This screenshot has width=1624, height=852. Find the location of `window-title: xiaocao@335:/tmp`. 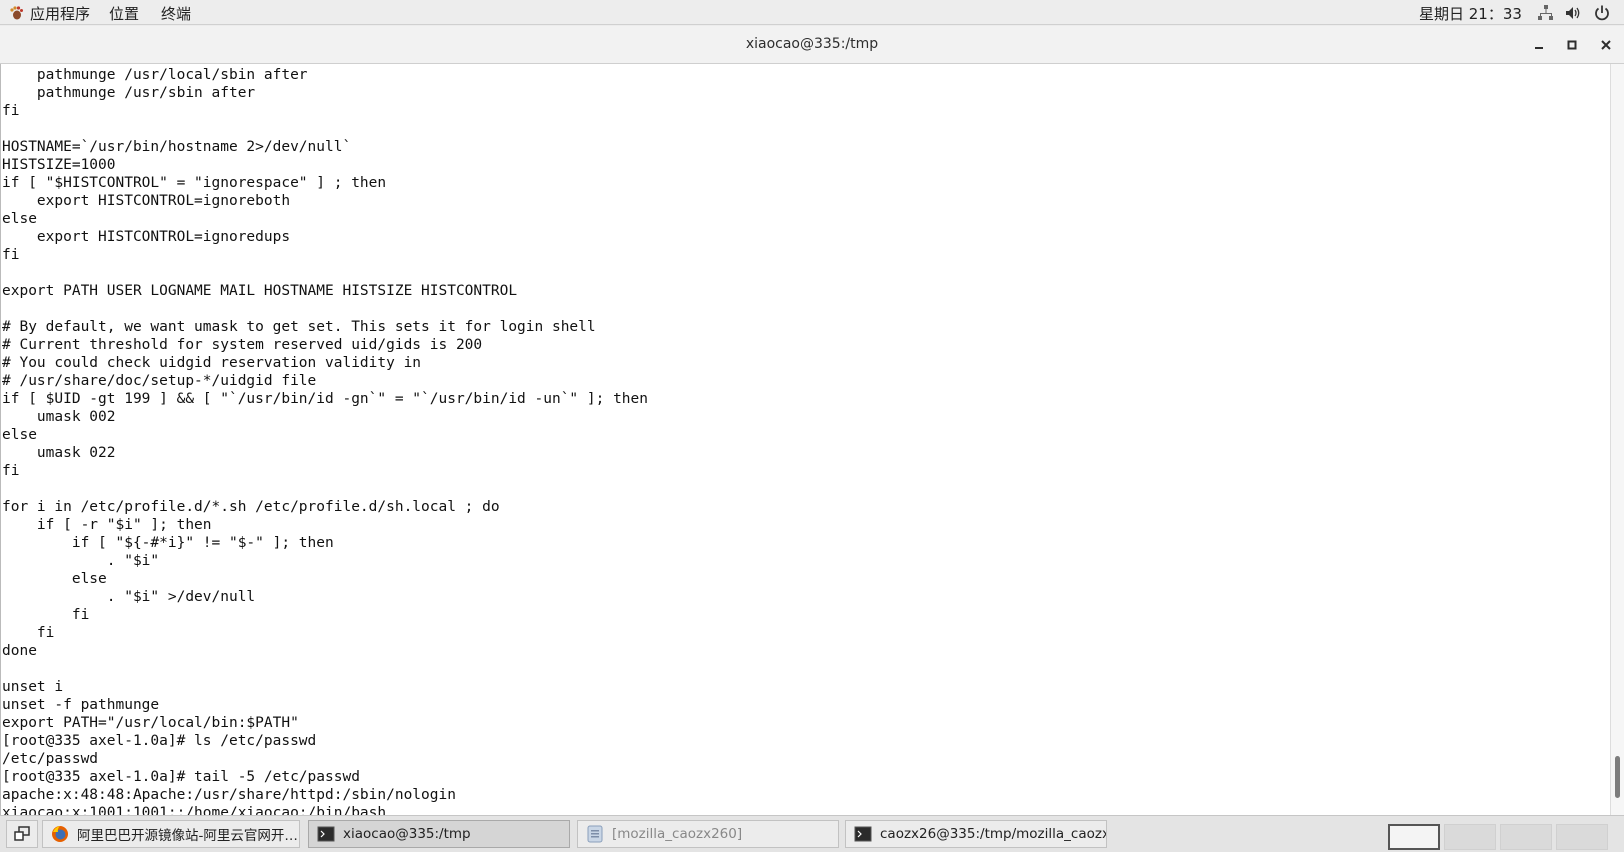

window-title: xiaocao@335:/tmp is located at coordinates (812, 44).